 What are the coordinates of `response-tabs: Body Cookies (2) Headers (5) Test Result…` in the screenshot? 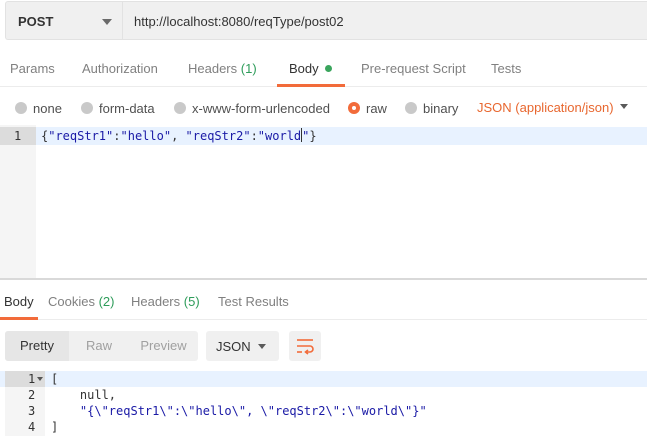 It's located at (323, 302).